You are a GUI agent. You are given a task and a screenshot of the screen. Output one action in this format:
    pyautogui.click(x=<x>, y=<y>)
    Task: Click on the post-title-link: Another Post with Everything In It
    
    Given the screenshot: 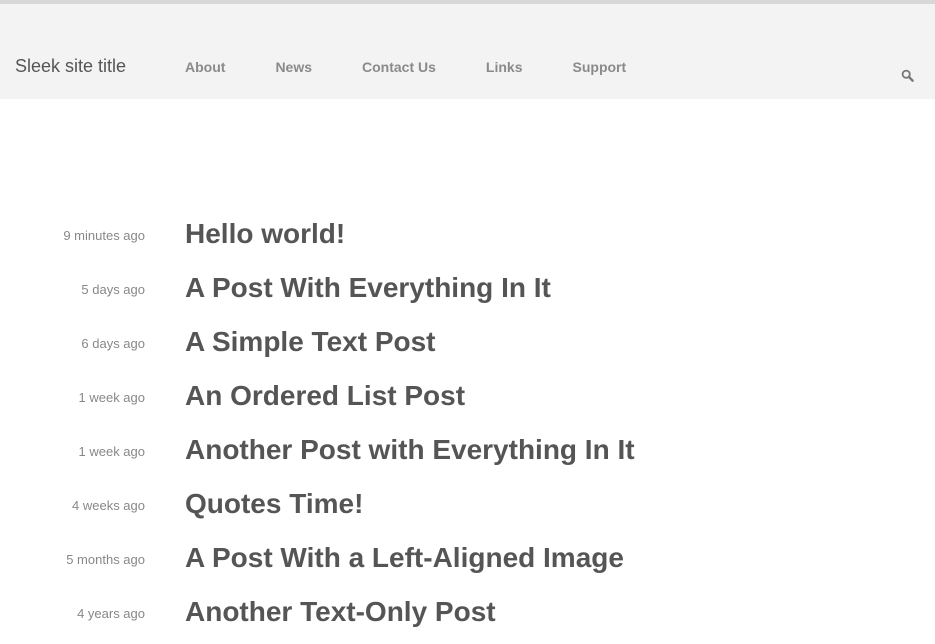 What is the action you would take?
    pyautogui.click(x=410, y=450)
    